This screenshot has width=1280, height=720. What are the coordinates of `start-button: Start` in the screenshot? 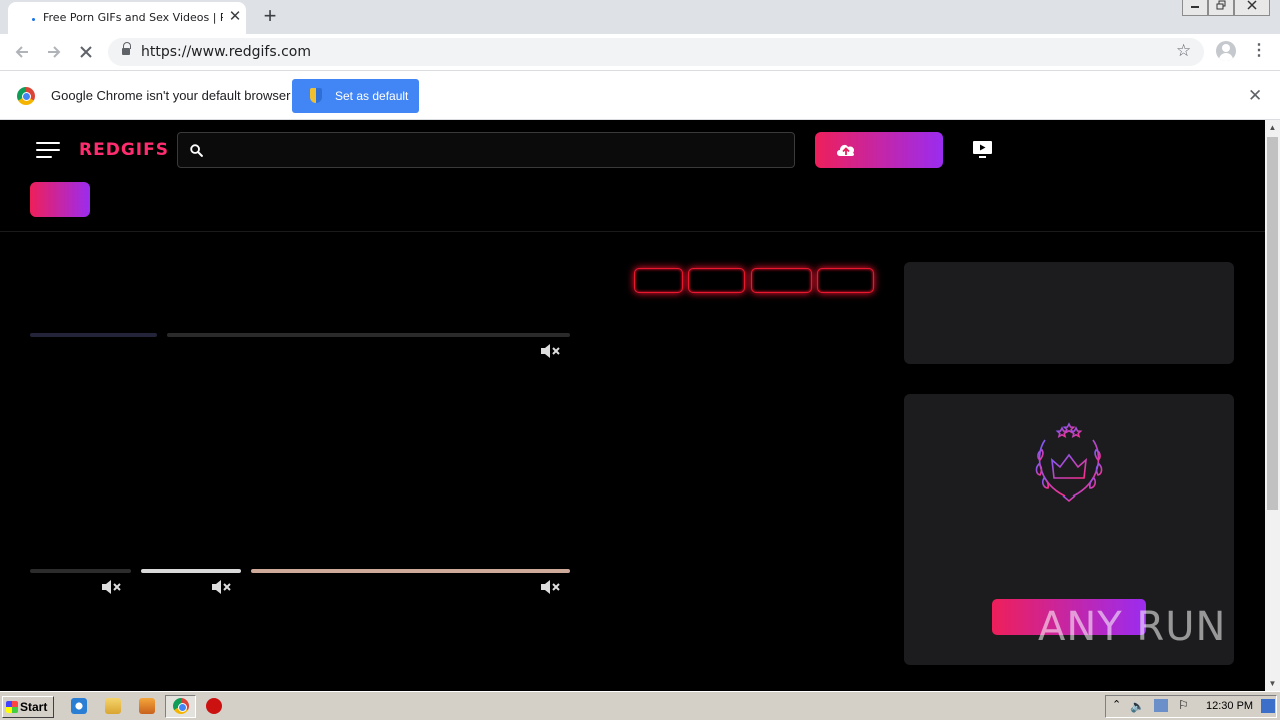 It's located at (28, 707).